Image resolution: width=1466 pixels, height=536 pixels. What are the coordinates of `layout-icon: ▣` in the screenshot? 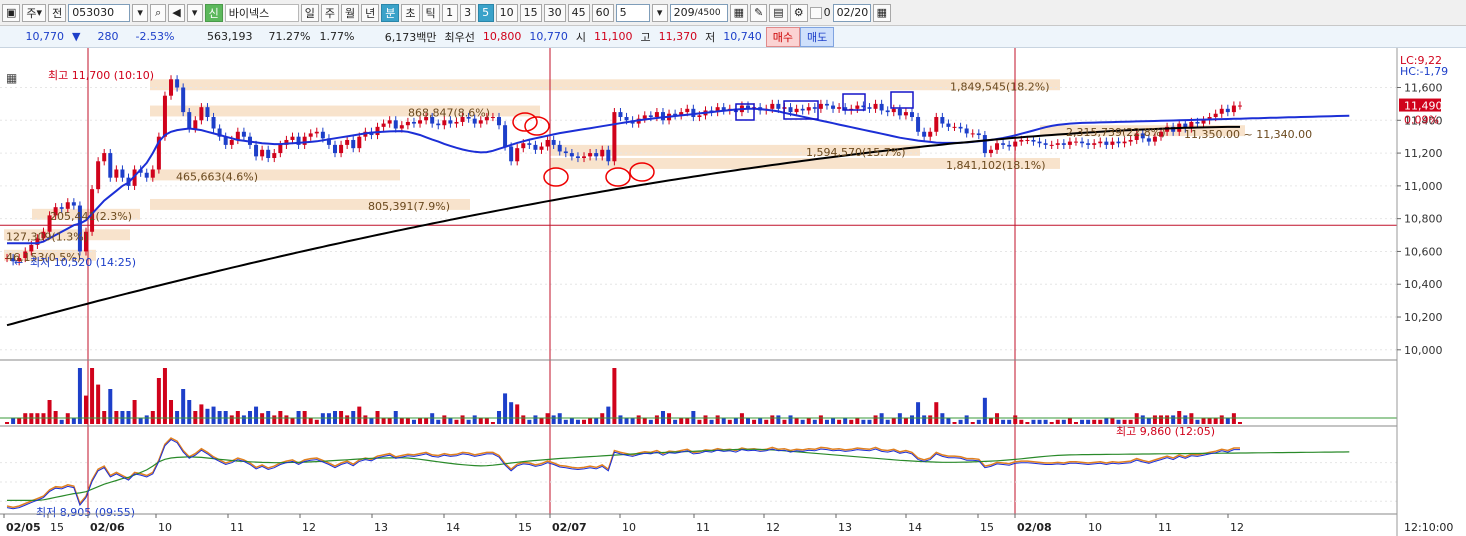 It's located at (11, 12).